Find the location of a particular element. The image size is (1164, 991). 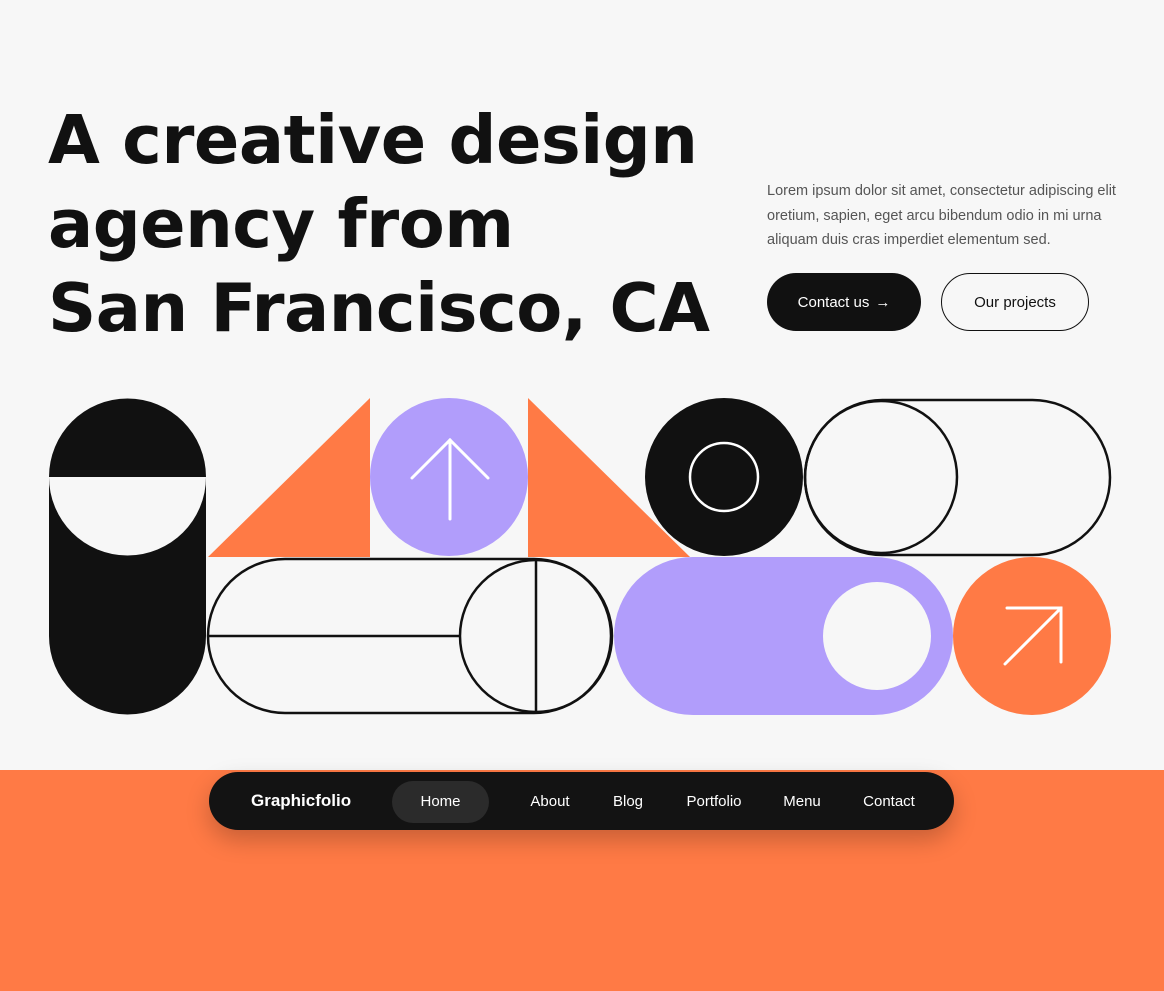

nav-item-menu: Menu is located at coordinates (802, 802).